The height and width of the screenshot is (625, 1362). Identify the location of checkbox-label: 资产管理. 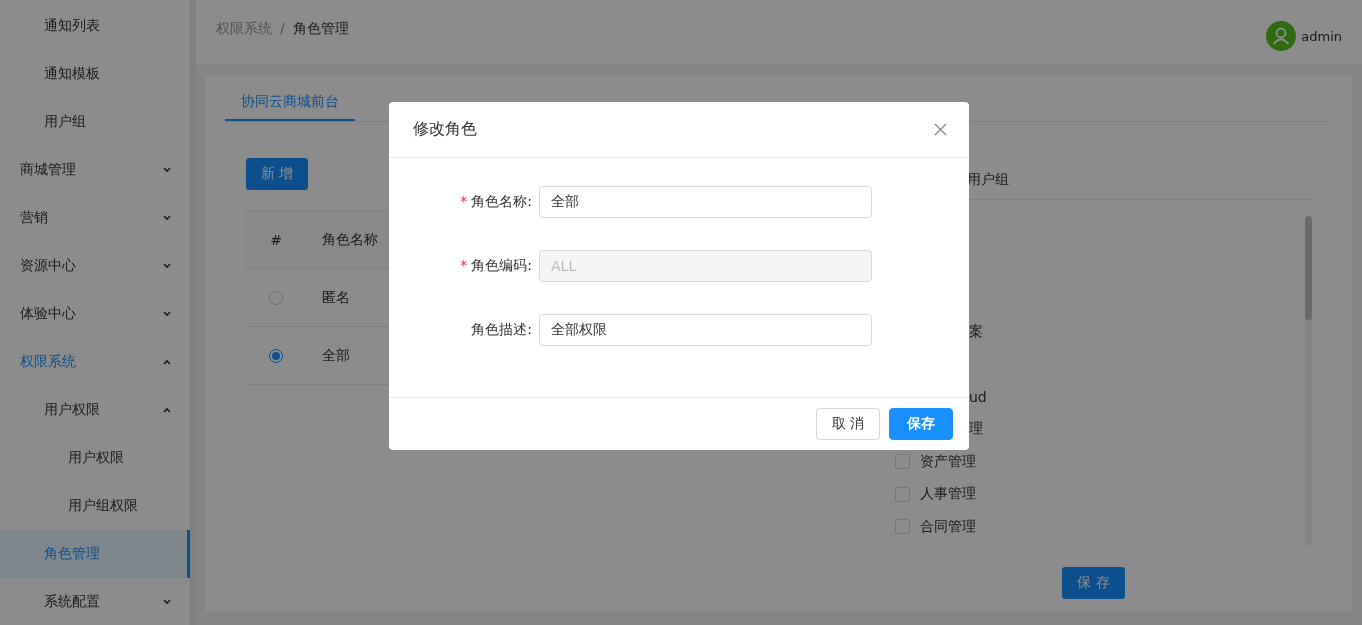
(948, 461).